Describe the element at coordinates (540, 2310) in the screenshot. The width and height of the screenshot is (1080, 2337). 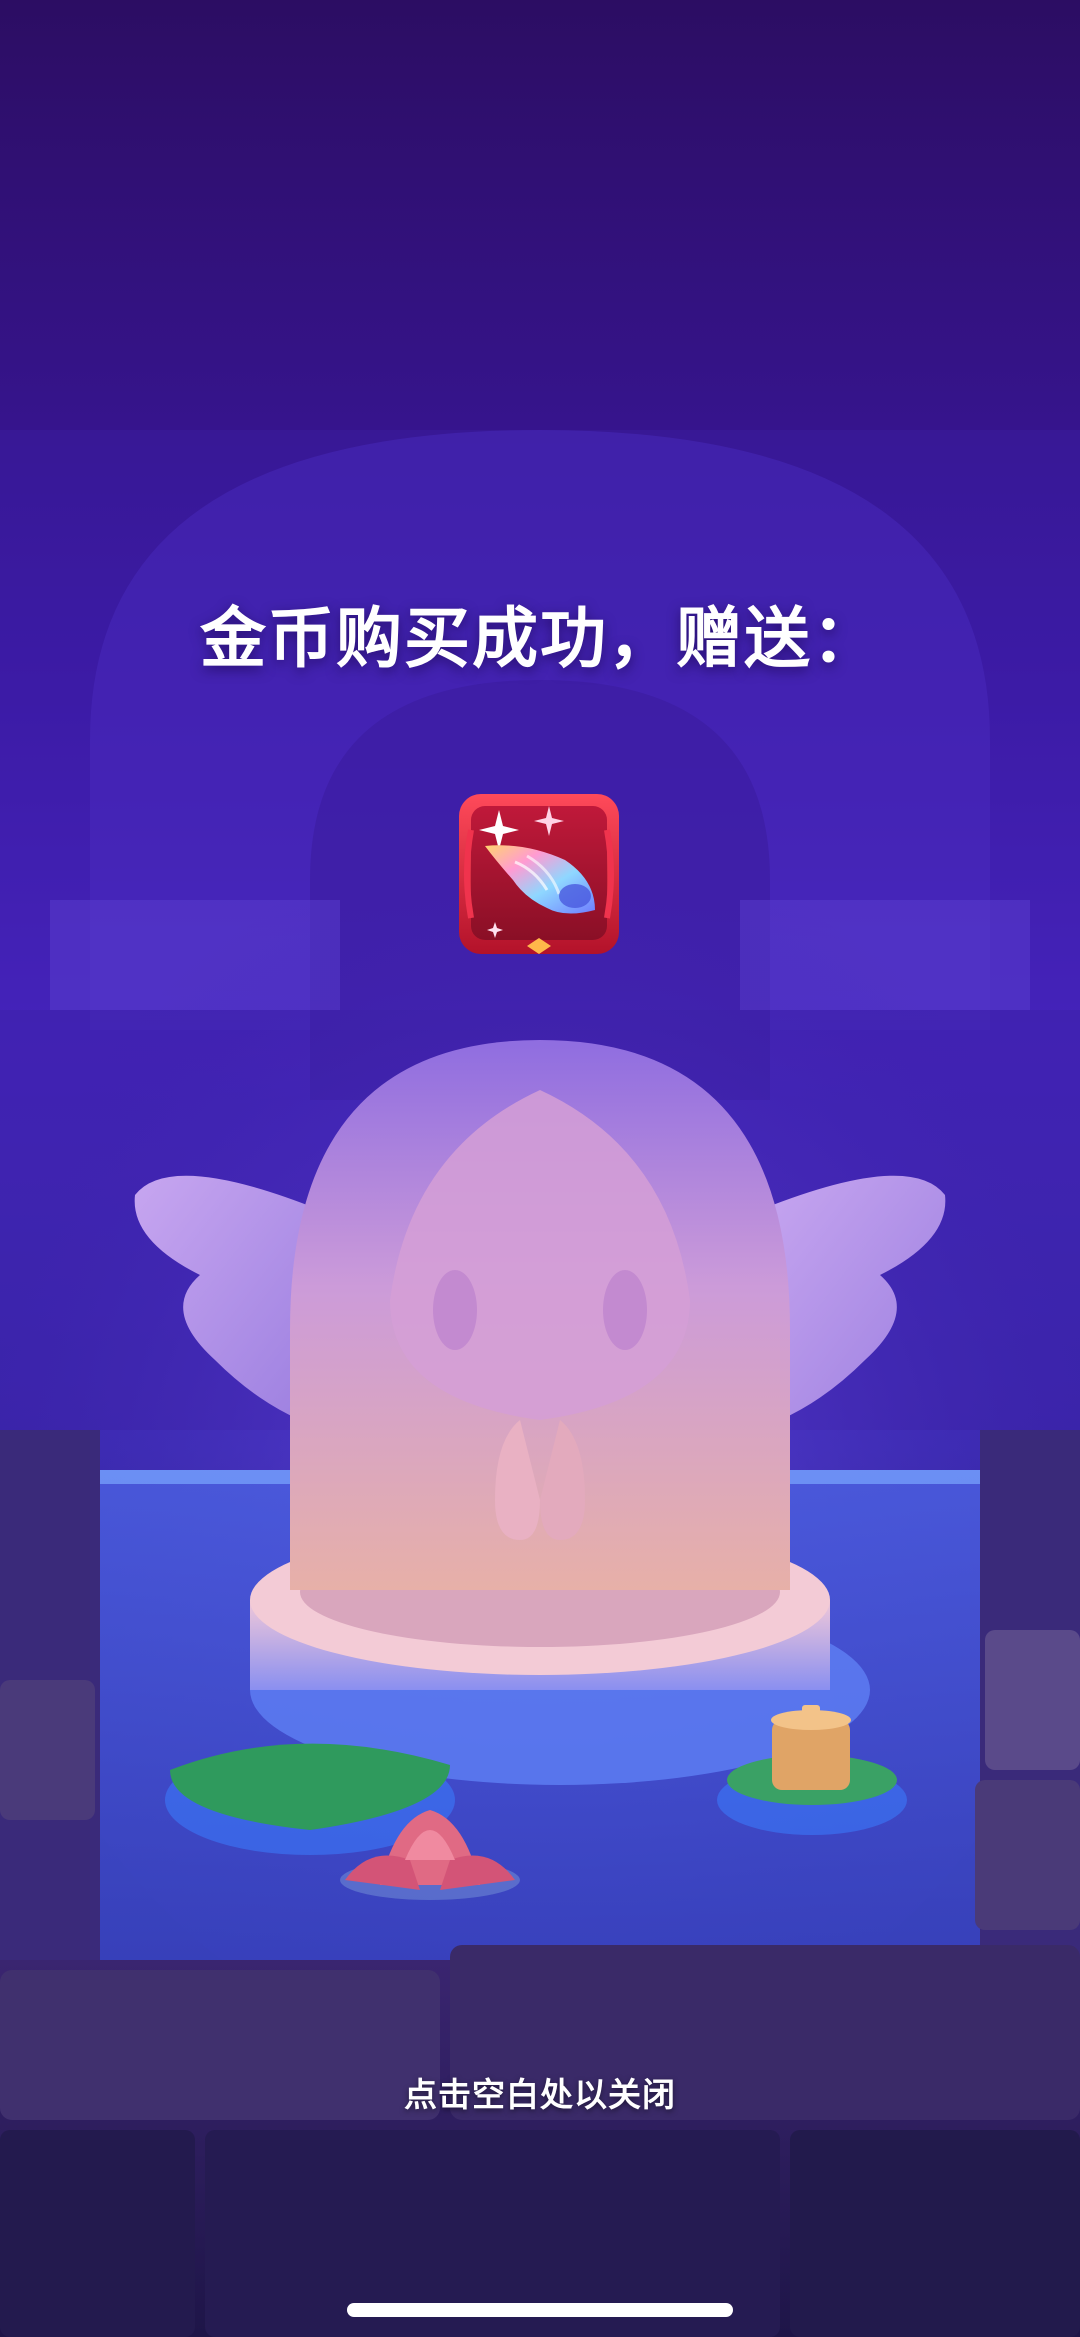
I see `home-indicator` at that location.